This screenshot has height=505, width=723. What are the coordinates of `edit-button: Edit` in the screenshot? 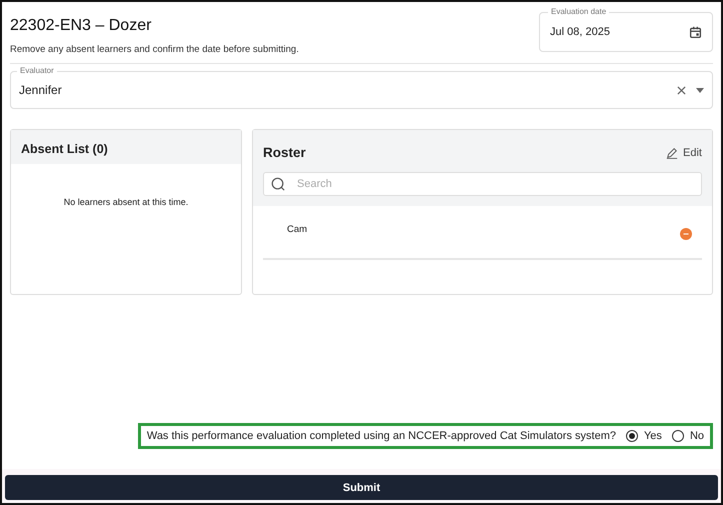 It's located at (684, 152).